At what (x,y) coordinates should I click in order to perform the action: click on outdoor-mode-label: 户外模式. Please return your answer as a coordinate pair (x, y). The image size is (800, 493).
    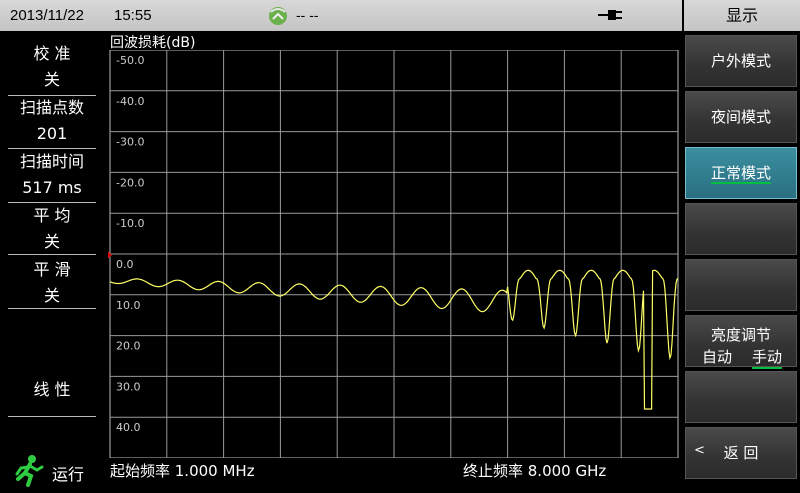
    Looking at the image, I should click on (740, 61).